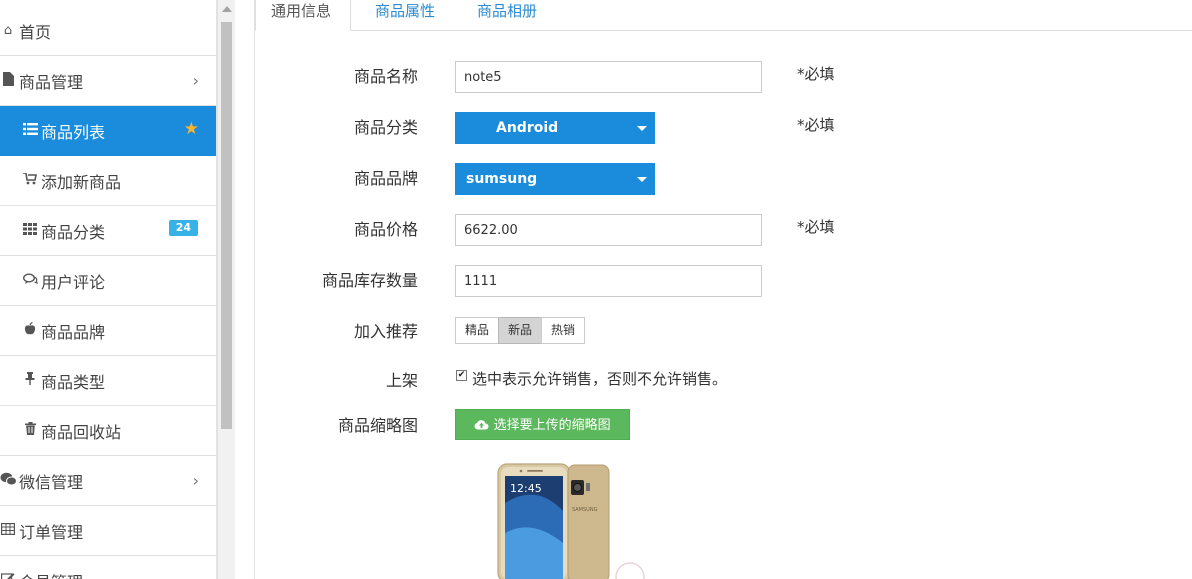  What do you see at coordinates (30, 380) in the screenshot?
I see `pin-icon` at bounding box center [30, 380].